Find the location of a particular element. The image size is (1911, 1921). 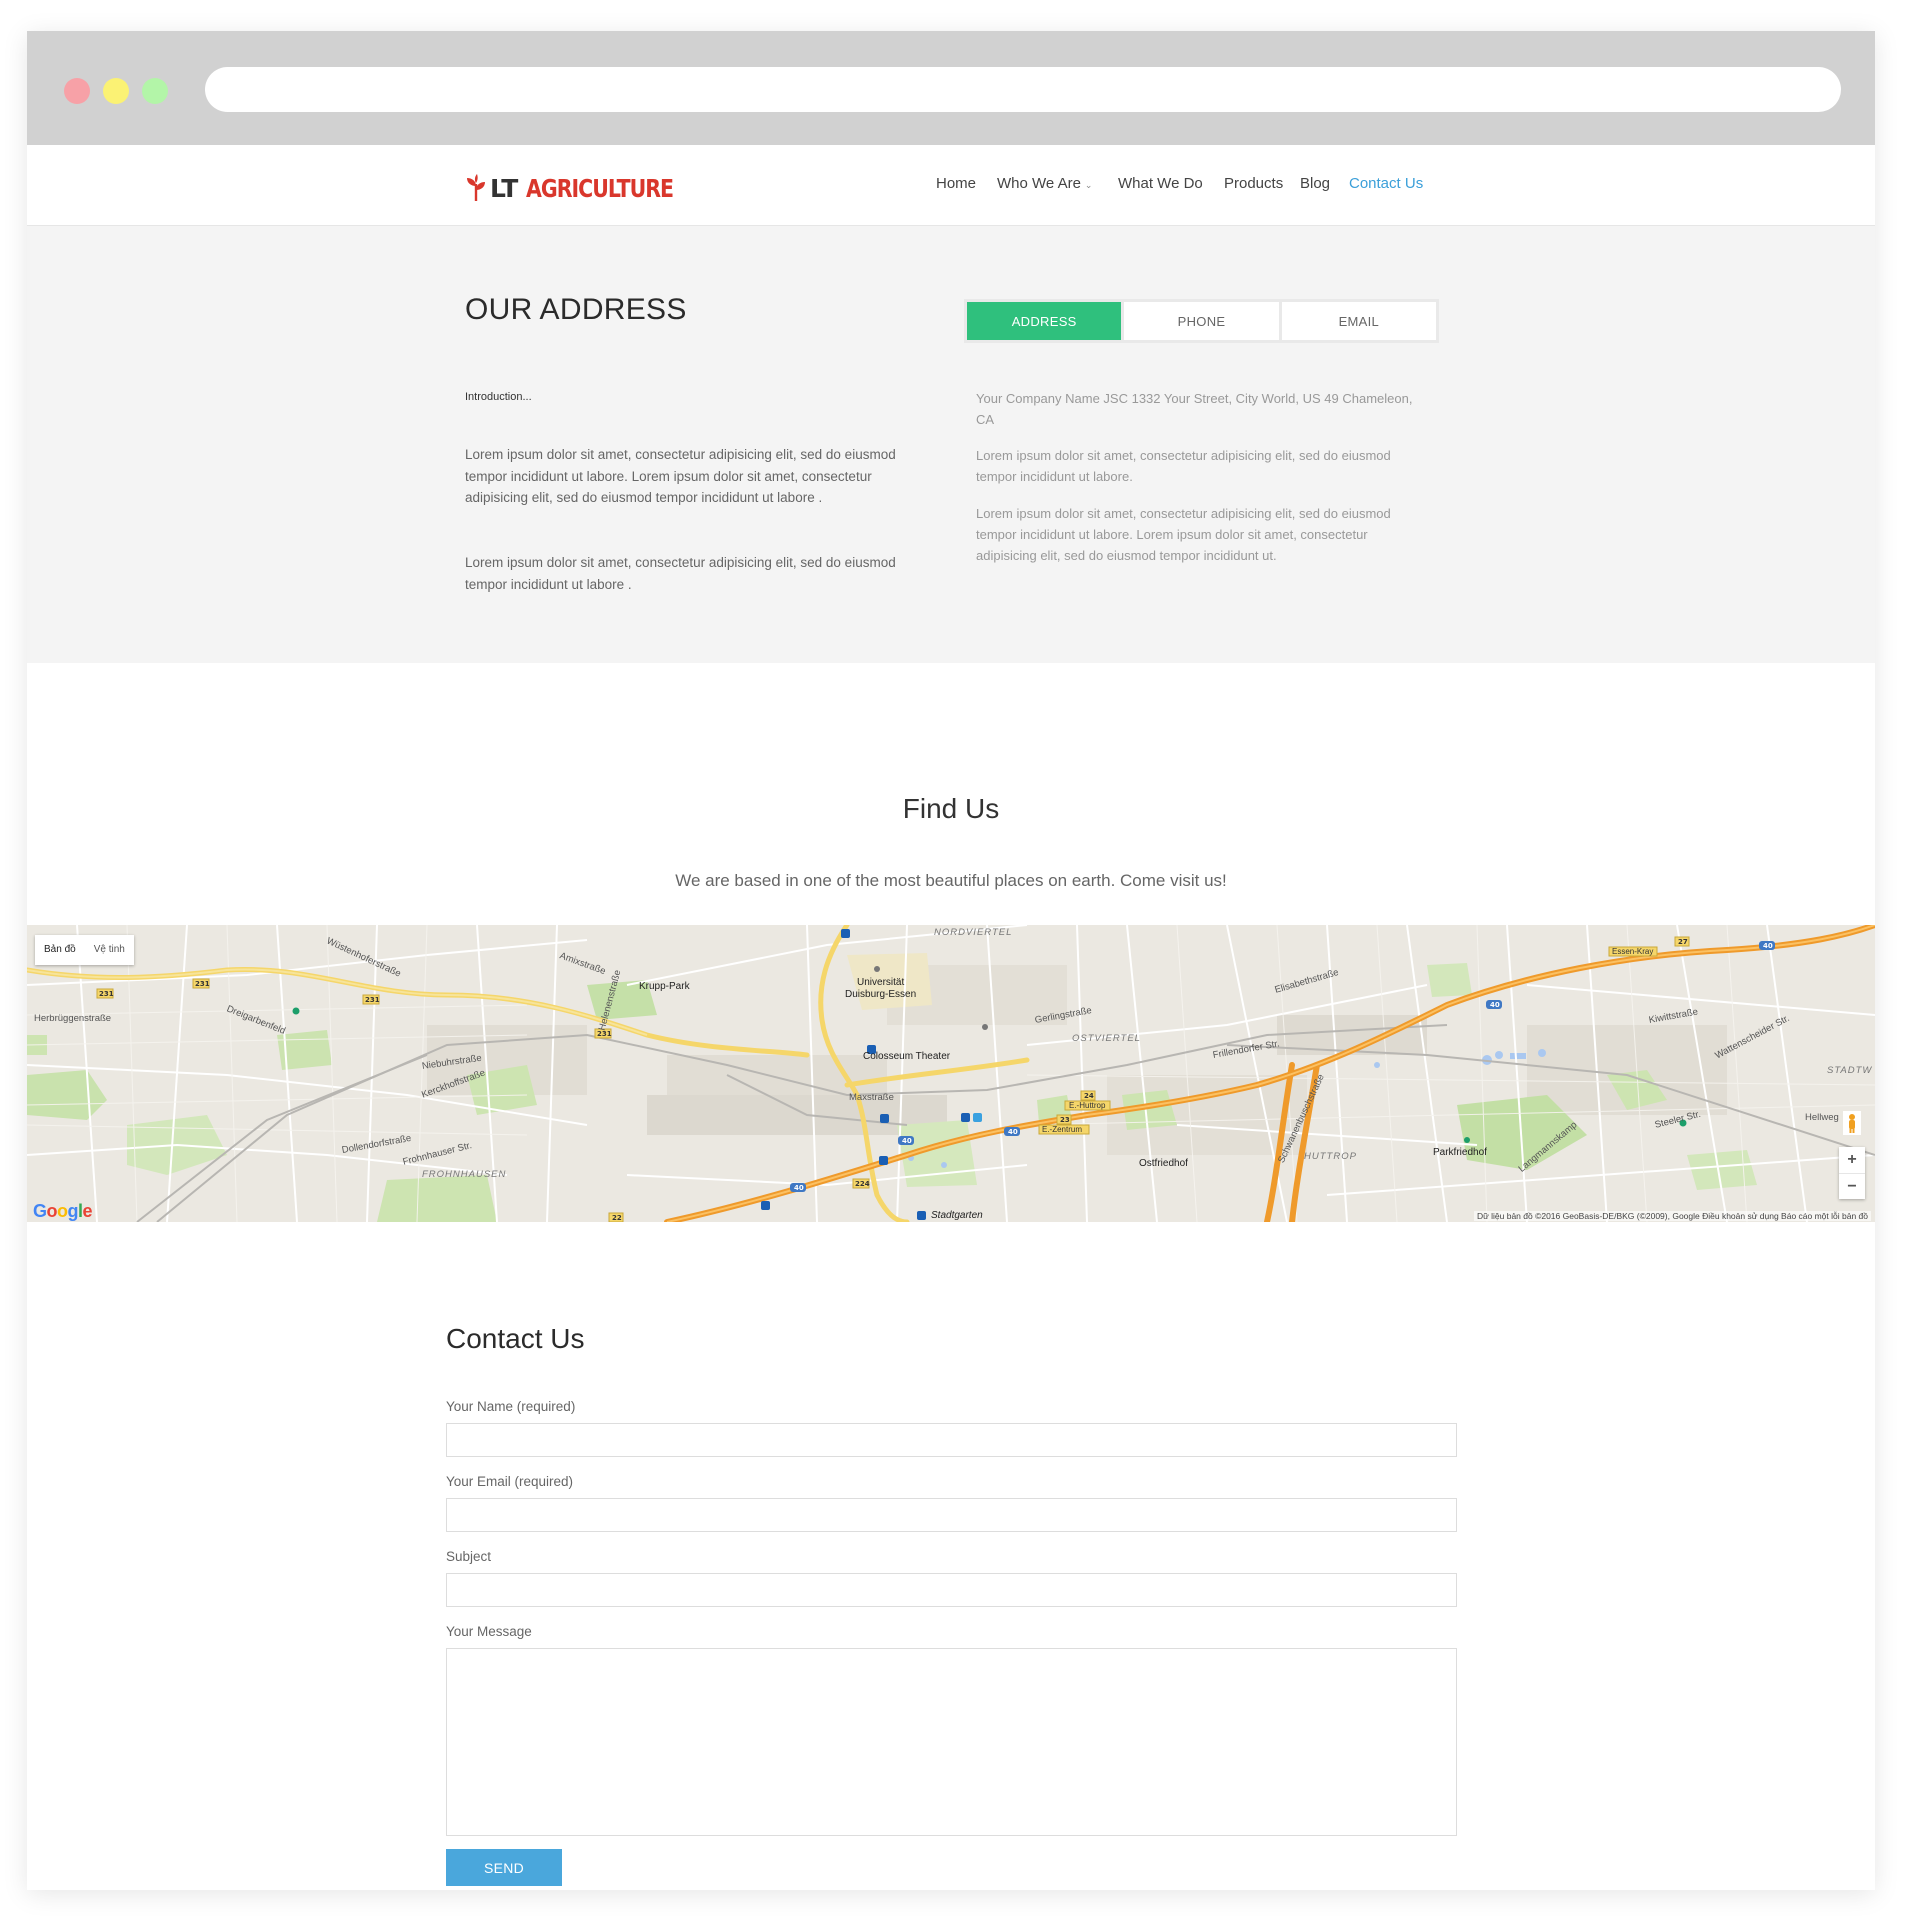

svg-text: 24 is located at coordinates (1089, 1096).